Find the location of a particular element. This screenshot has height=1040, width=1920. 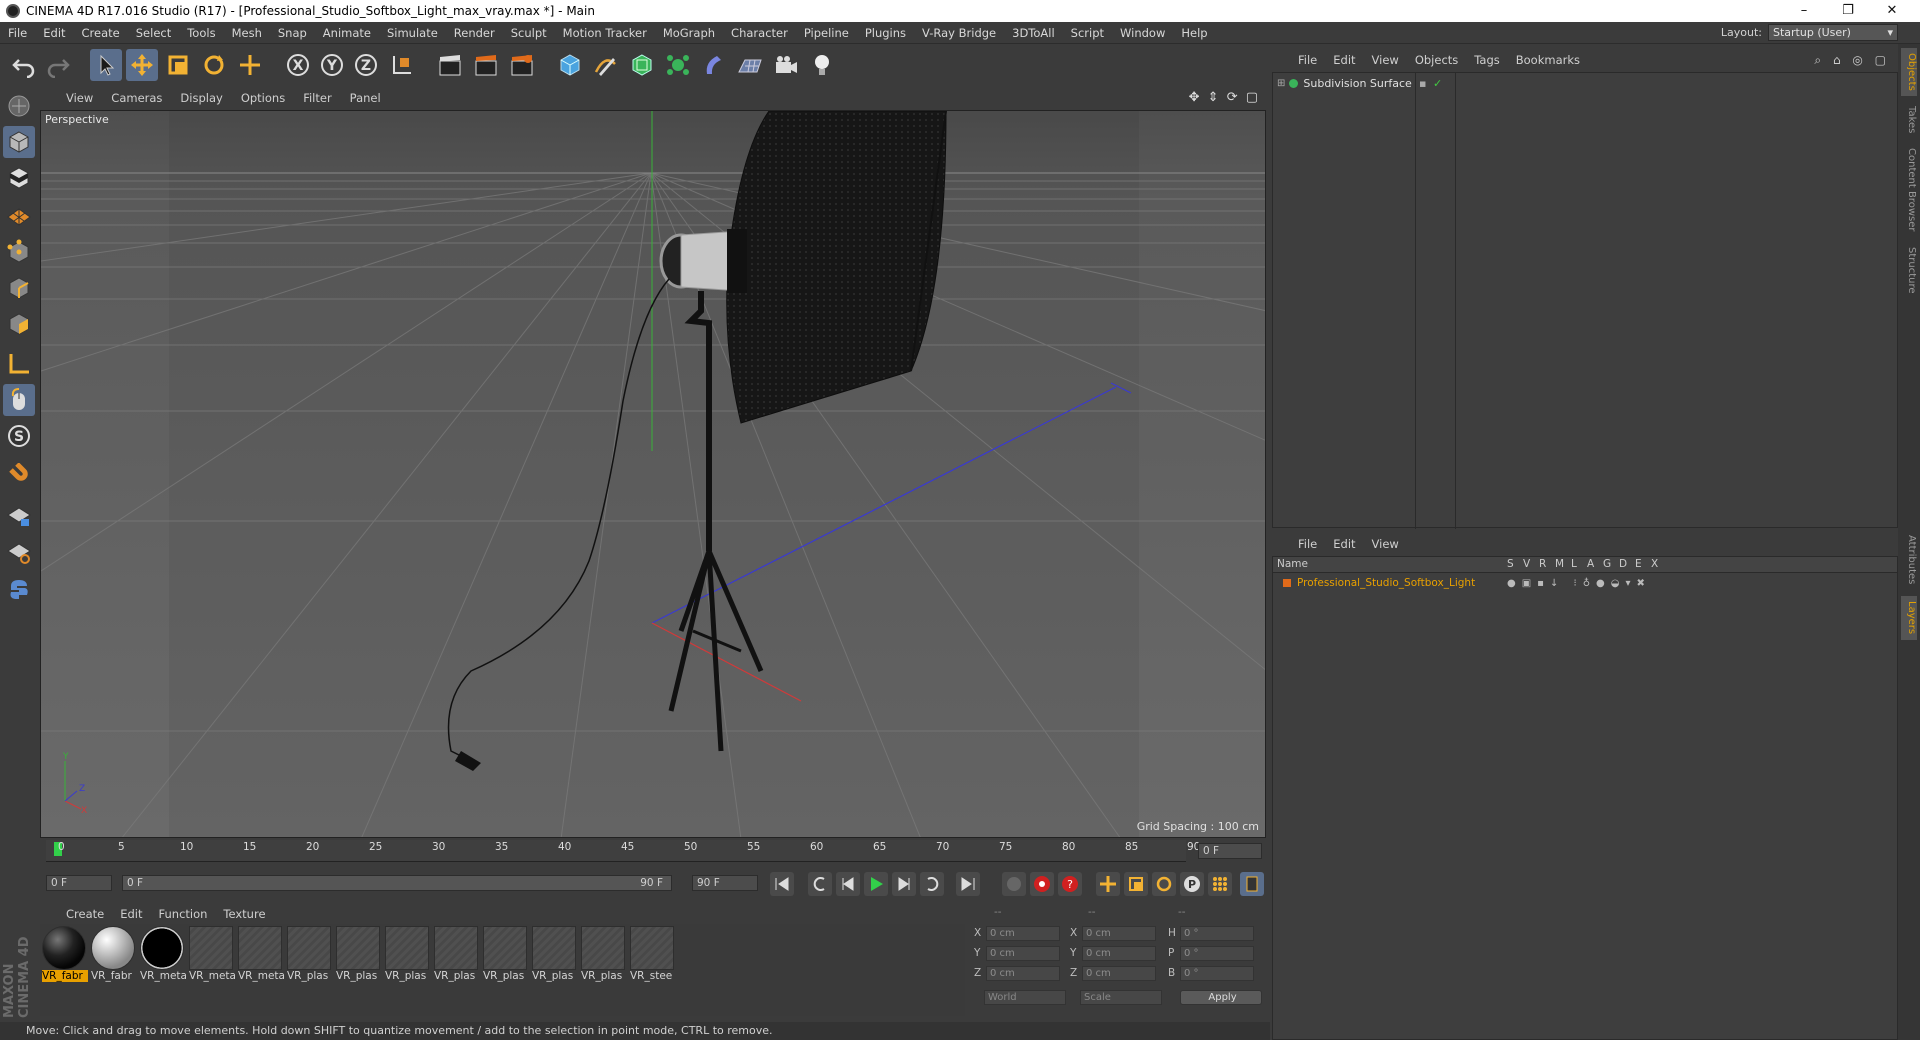

menu-pipeline: Pipeline is located at coordinates (826, 33).